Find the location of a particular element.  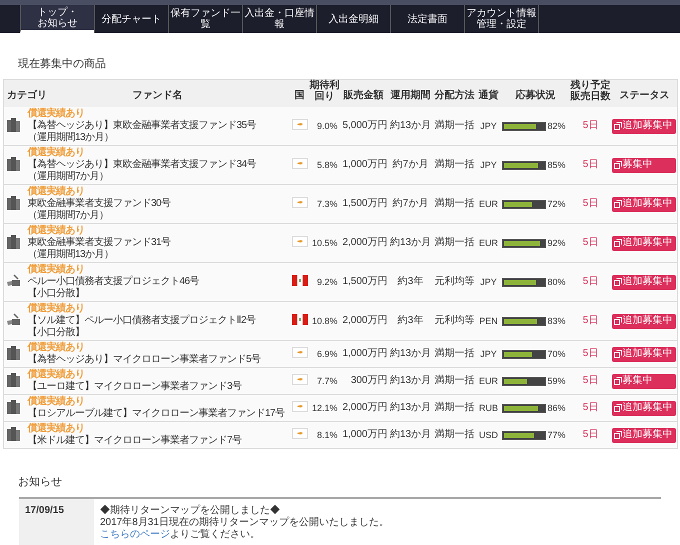

progress-percent: 70% is located at coordinates (557, 354).